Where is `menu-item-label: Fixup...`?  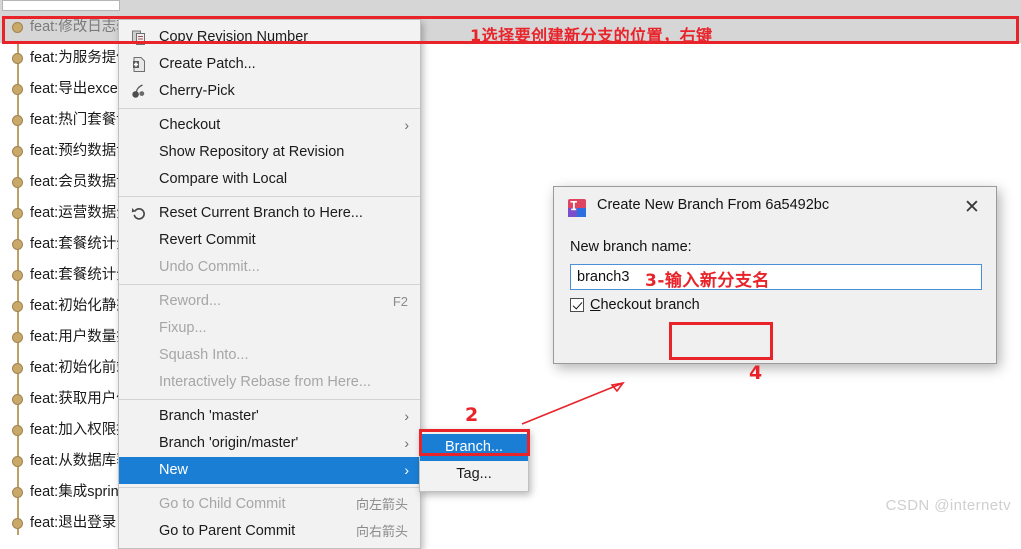 menu-item-label: Fixup... is located at coordinates (183, 328).